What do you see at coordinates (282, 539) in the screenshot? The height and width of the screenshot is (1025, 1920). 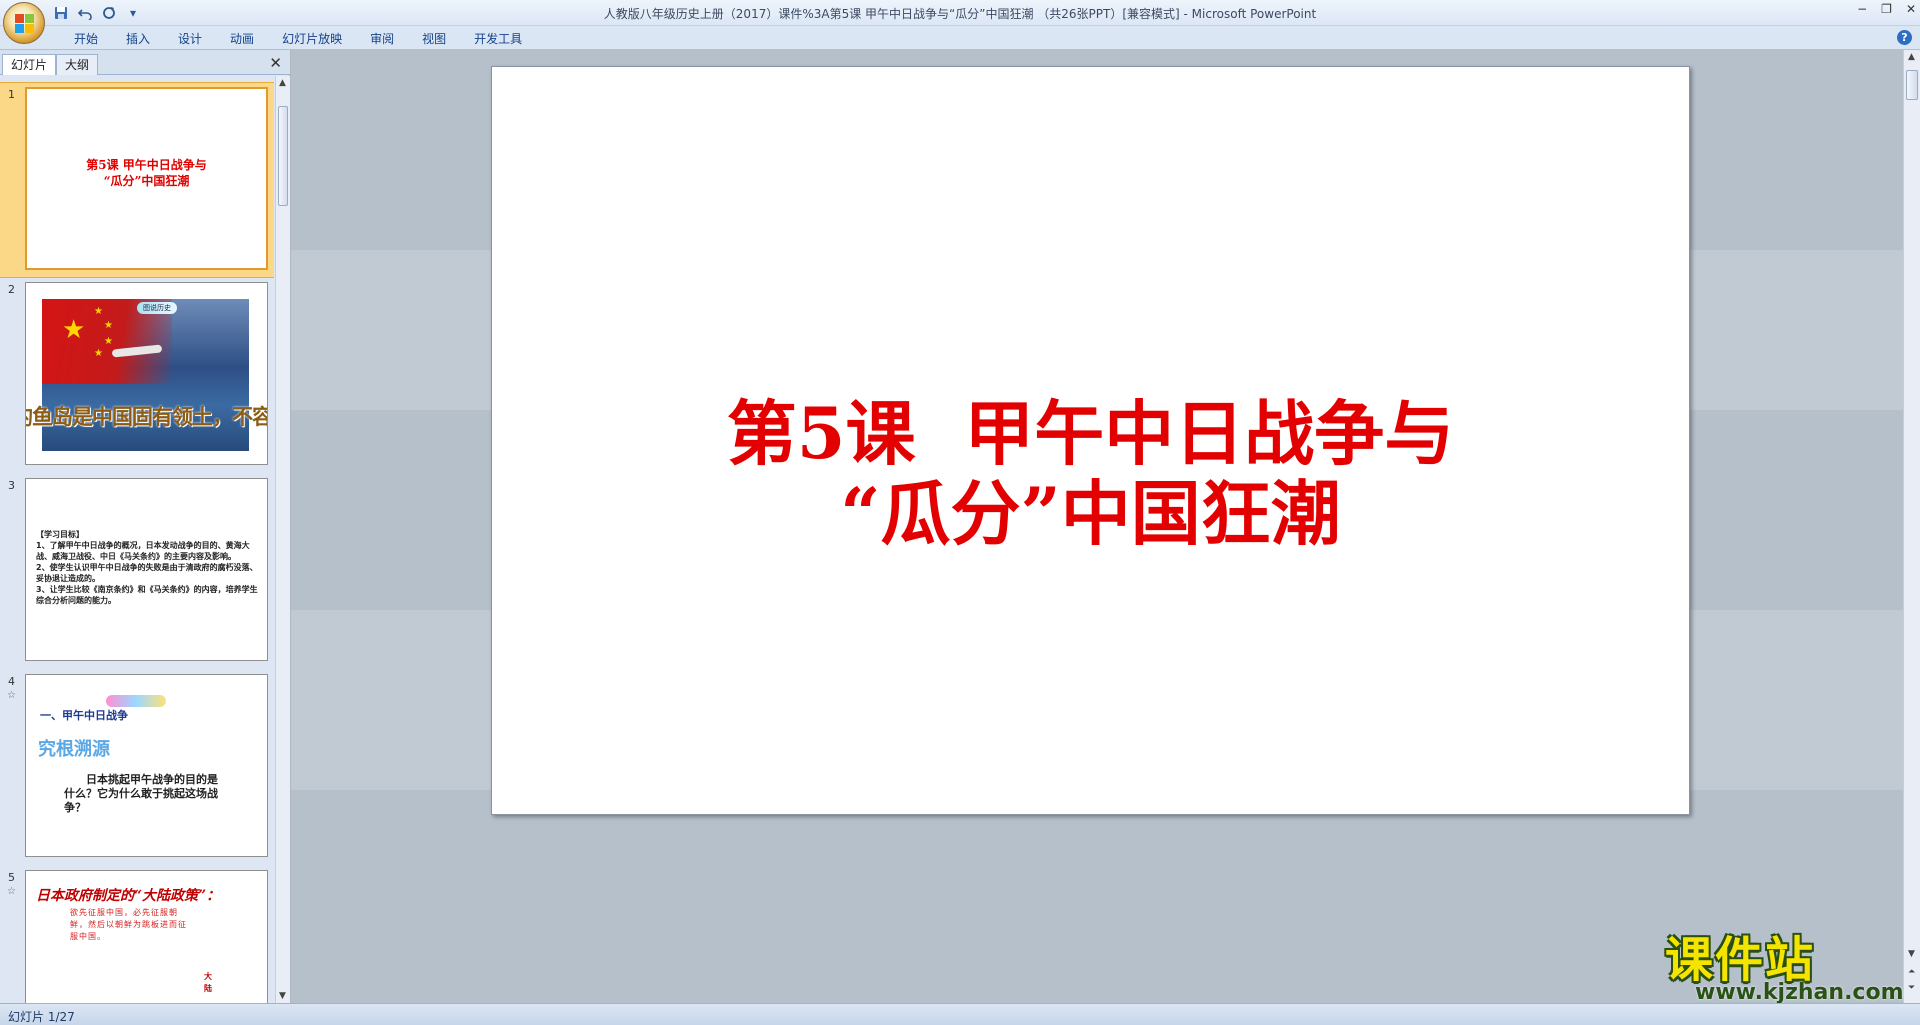 I see `thumbnails-scrollbar: ▲ ▼` at bounding box center [282, 539].